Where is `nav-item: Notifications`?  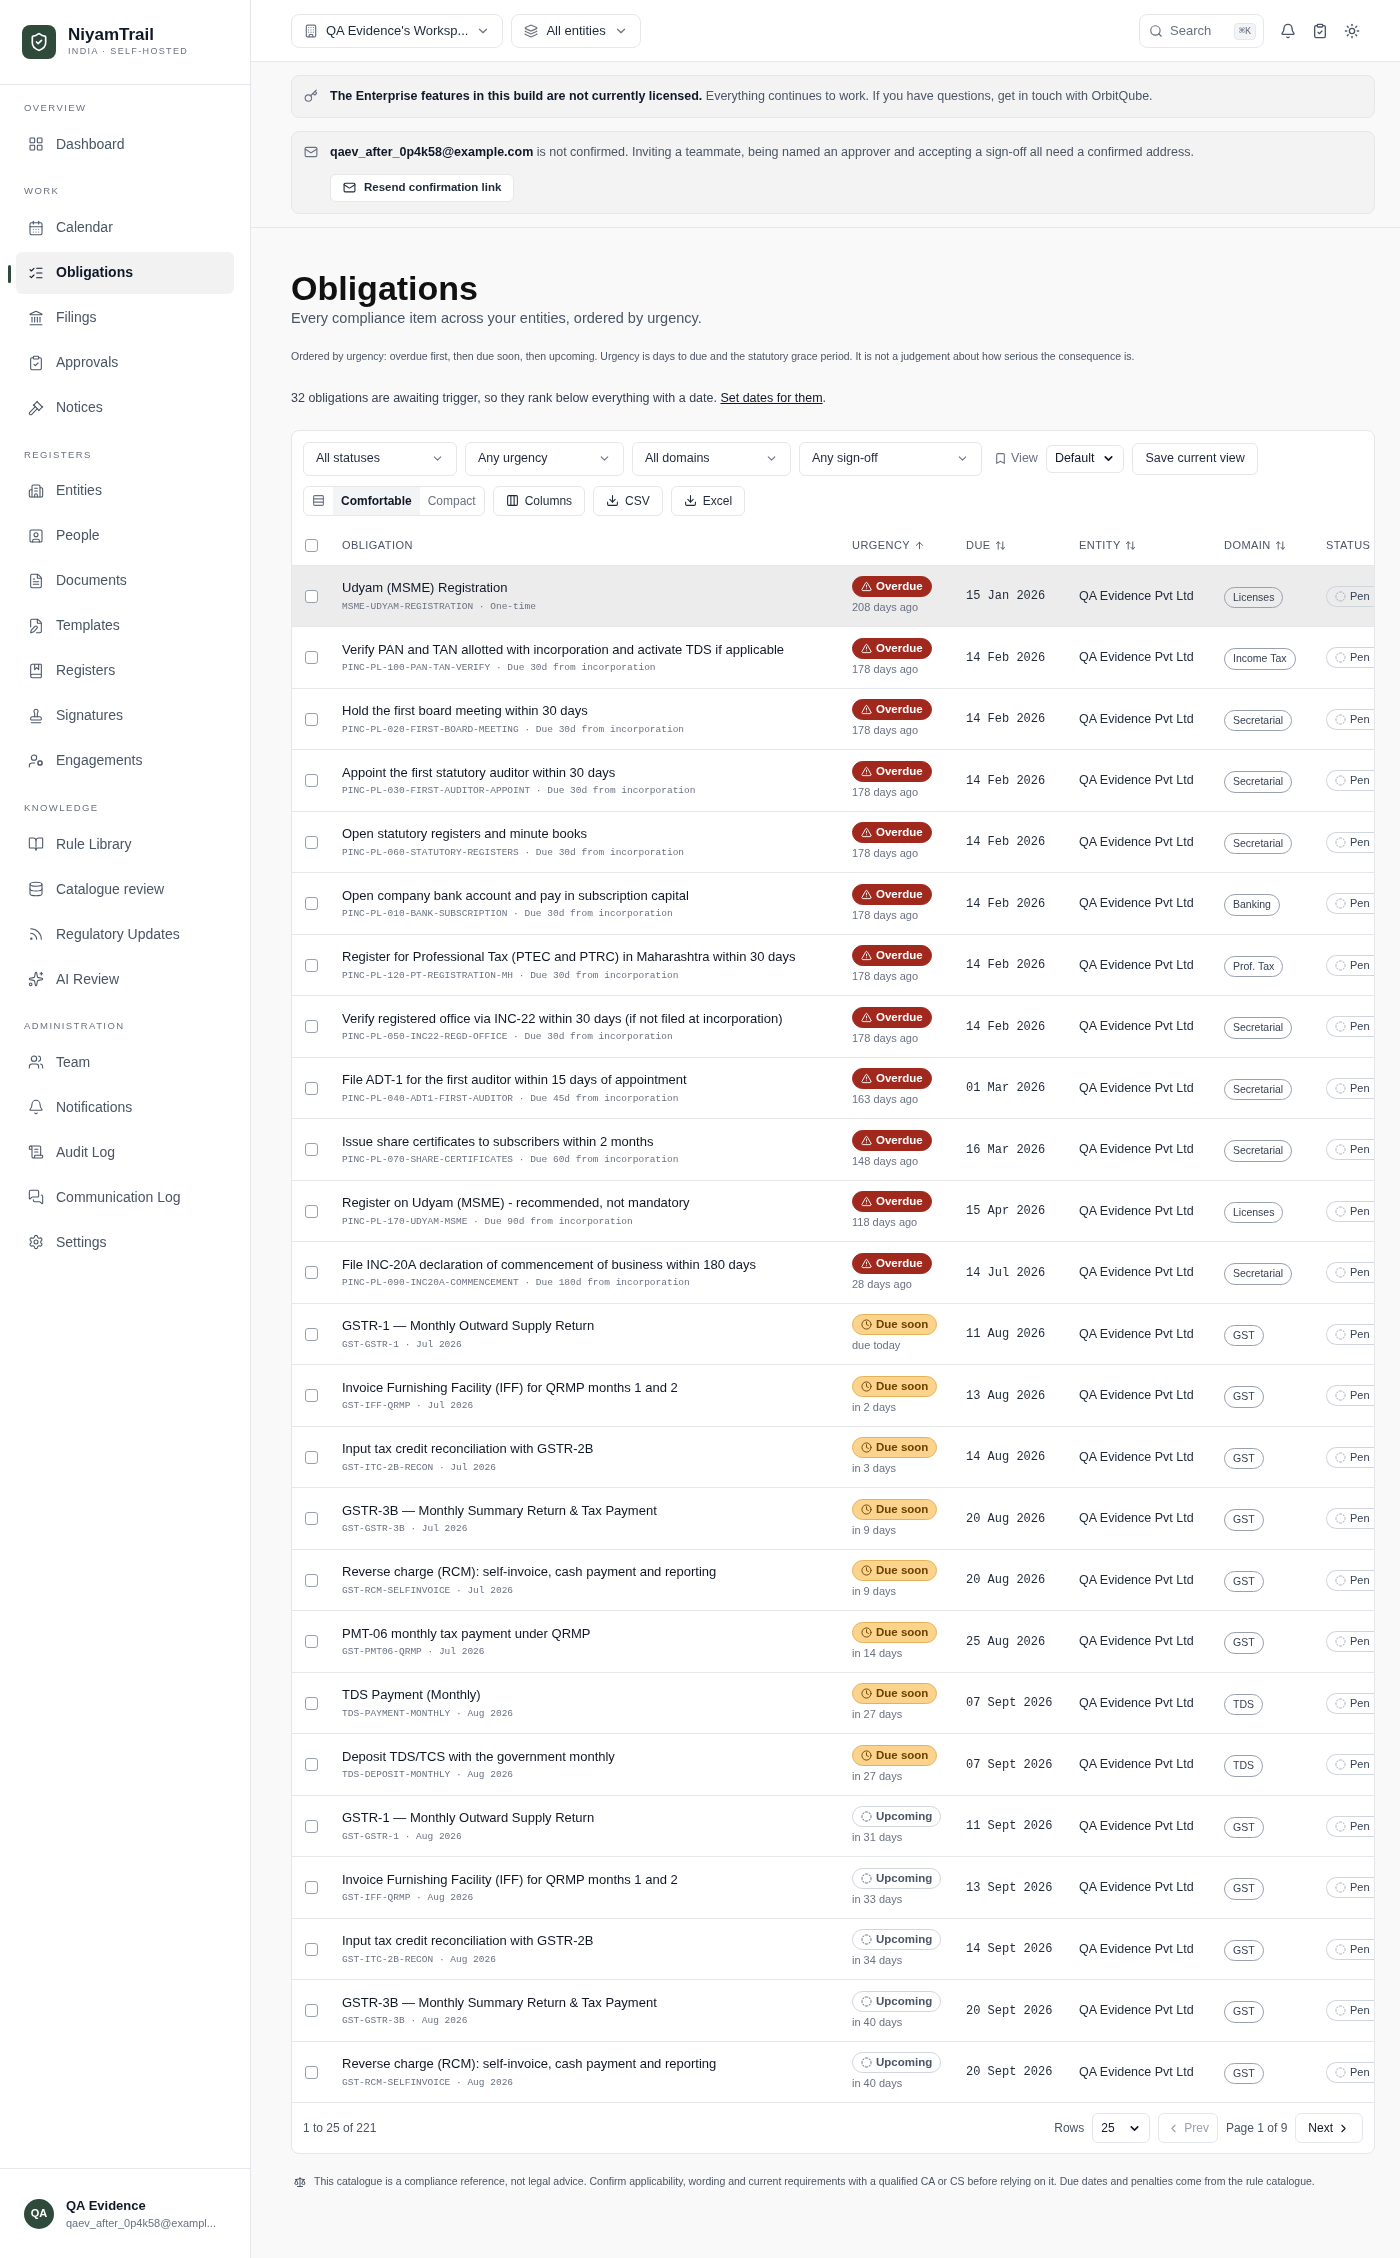
nav-item: Notifications is located at coordinates (125, 1107).